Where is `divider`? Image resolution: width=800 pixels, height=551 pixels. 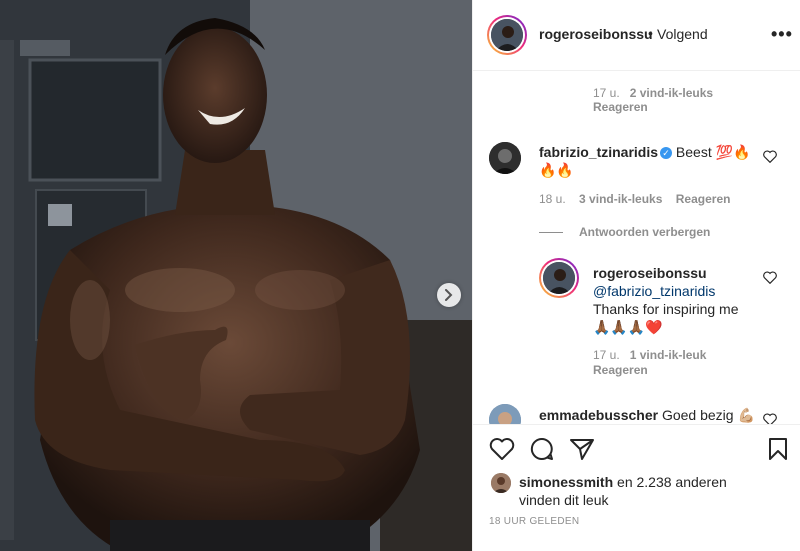 divider is located at coordinates (551, 232).